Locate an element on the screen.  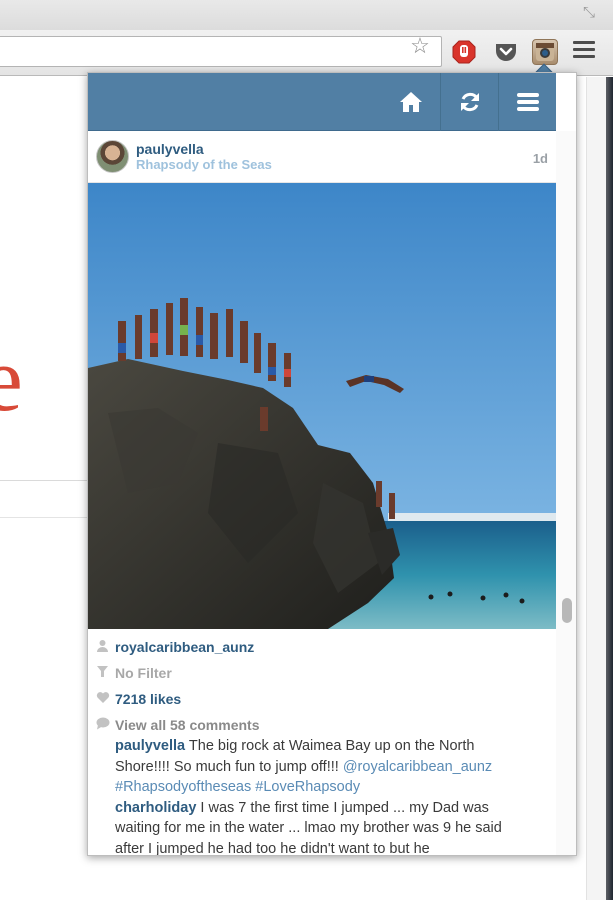
likes-count: 7218 likes is located at coordinates (148, 699).